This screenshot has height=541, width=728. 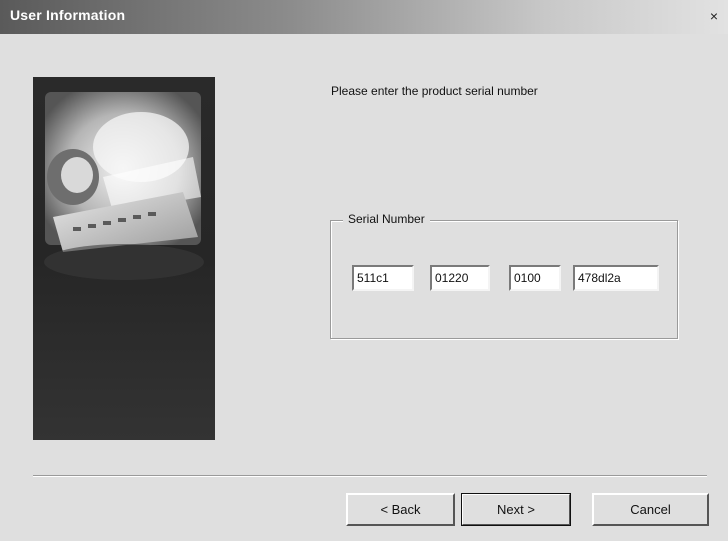 What do you see at coordinates (68, 15) in the screenshot?
I see `window-title: User Information` at bounding box center [68, 15].